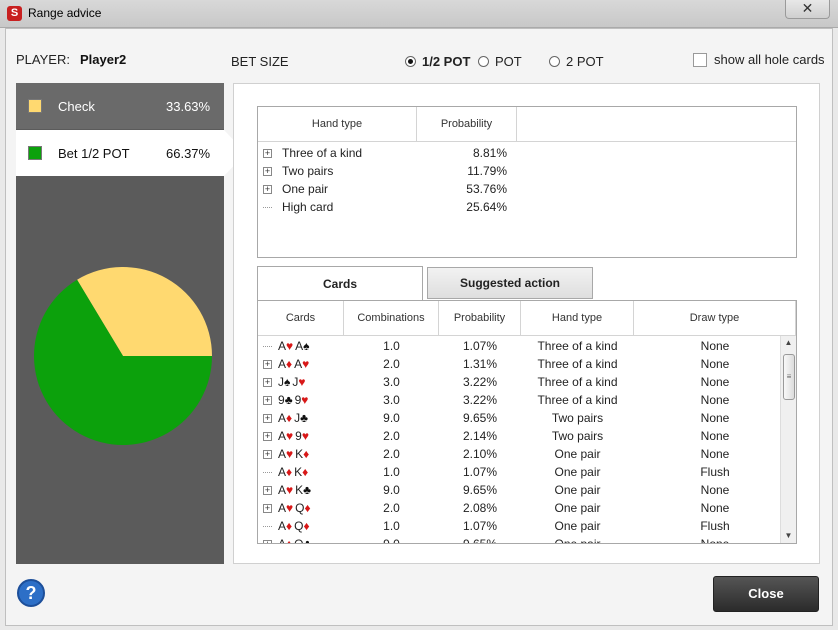 This screenshot has height=630, width=838. What do you see at coordinates (527, 508) in the screenshot?
I see `cards-table-row: + A ♥ Q ♦ 2.0 2.08% One pair None` at bounding box center [527, 508].